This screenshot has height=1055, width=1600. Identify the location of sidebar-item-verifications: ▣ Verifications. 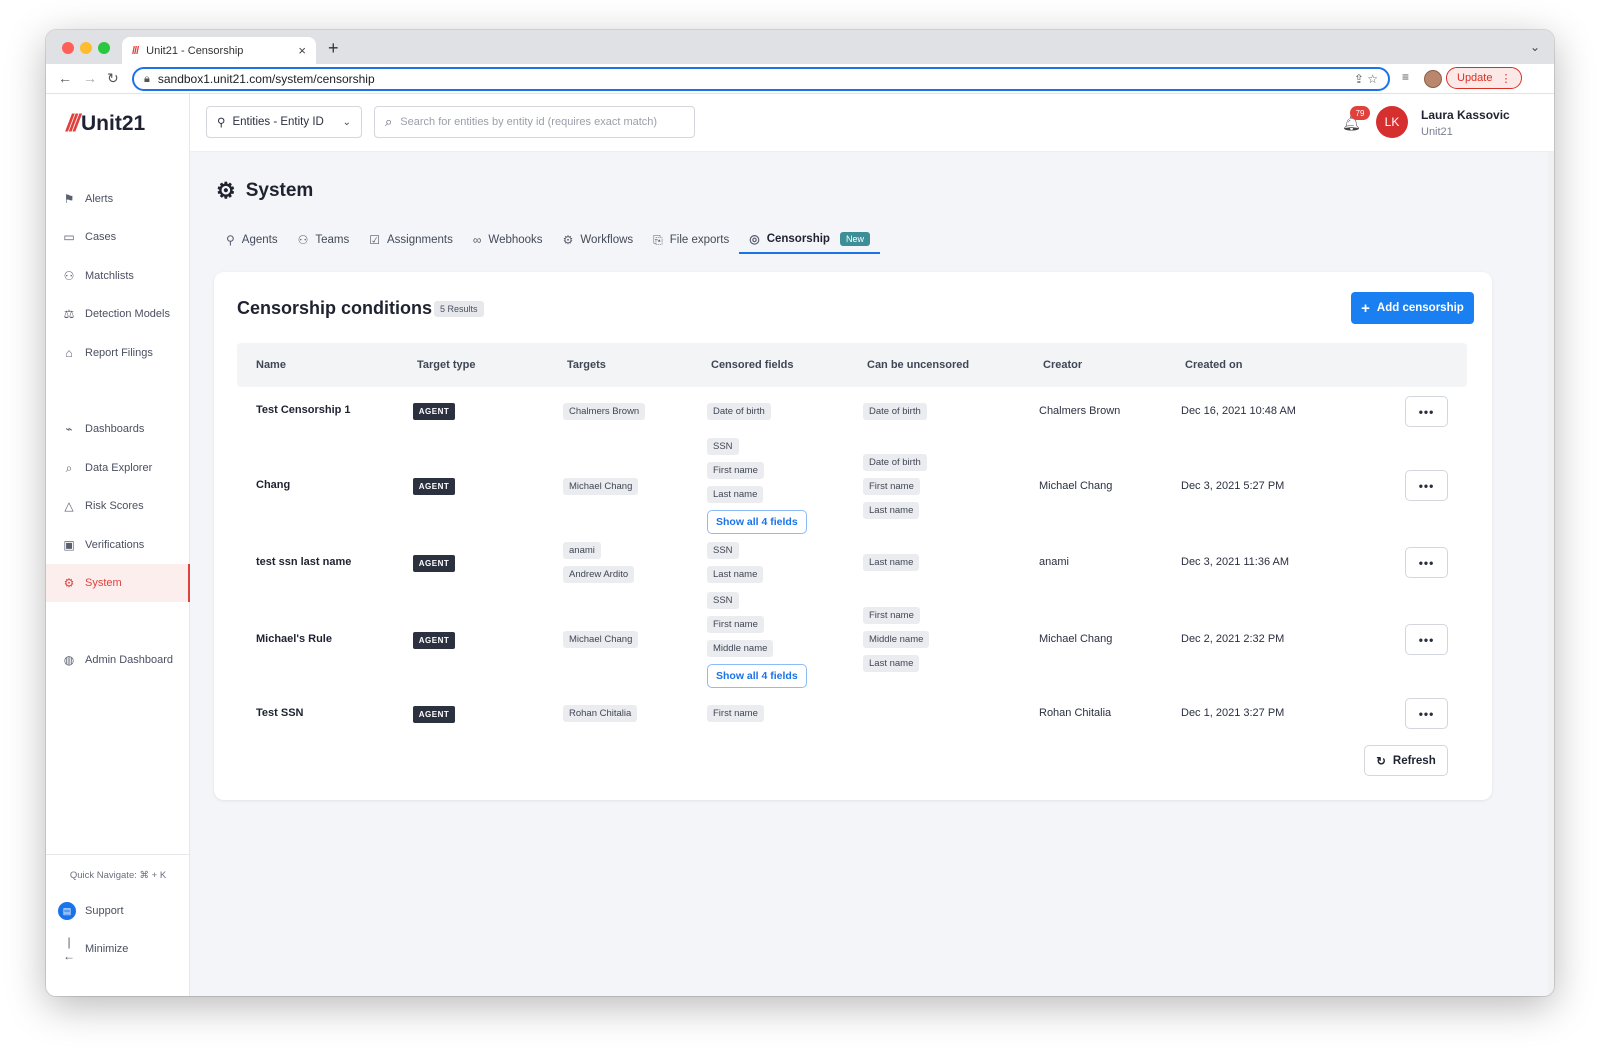
(118, 545).